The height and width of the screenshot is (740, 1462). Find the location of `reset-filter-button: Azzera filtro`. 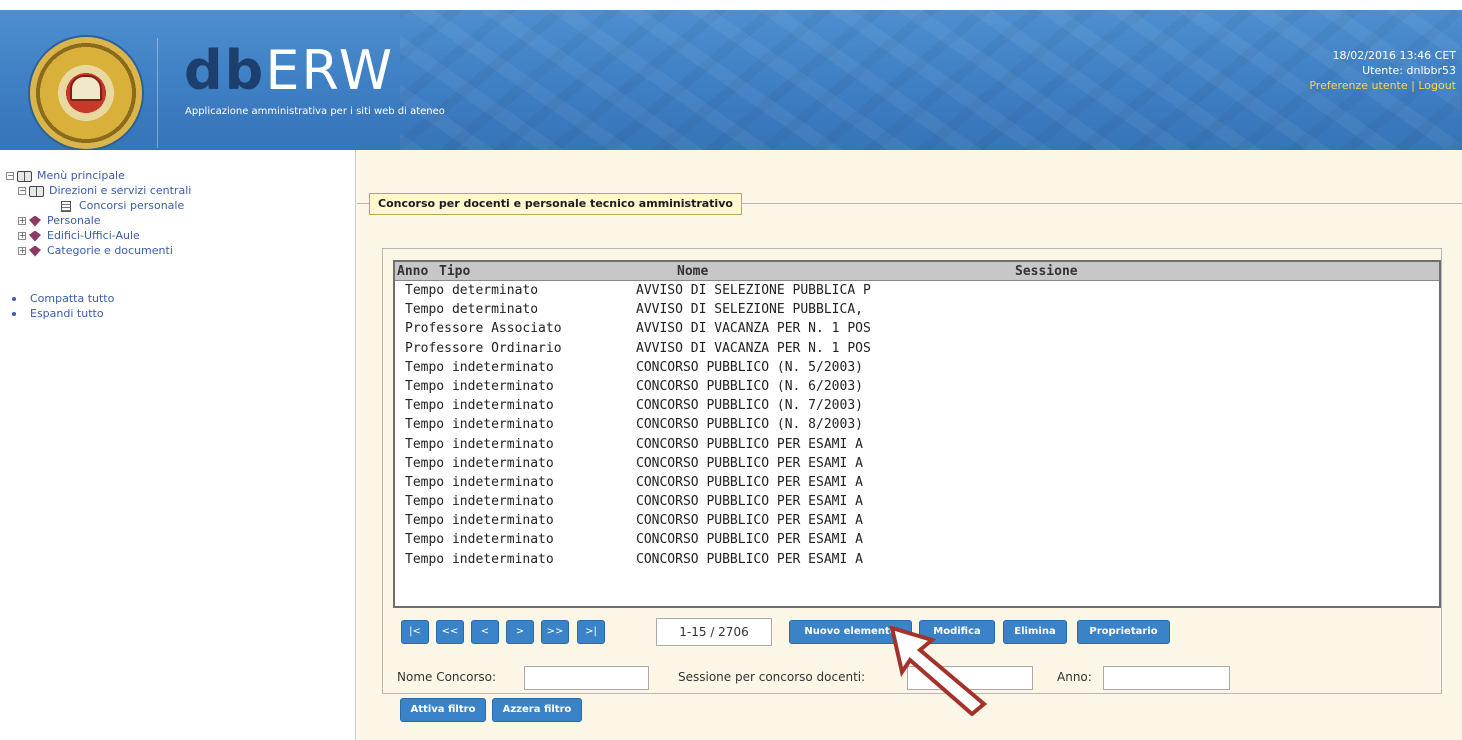

reset-filter-button: Azzera filtro is located at coordinates (537, 710).